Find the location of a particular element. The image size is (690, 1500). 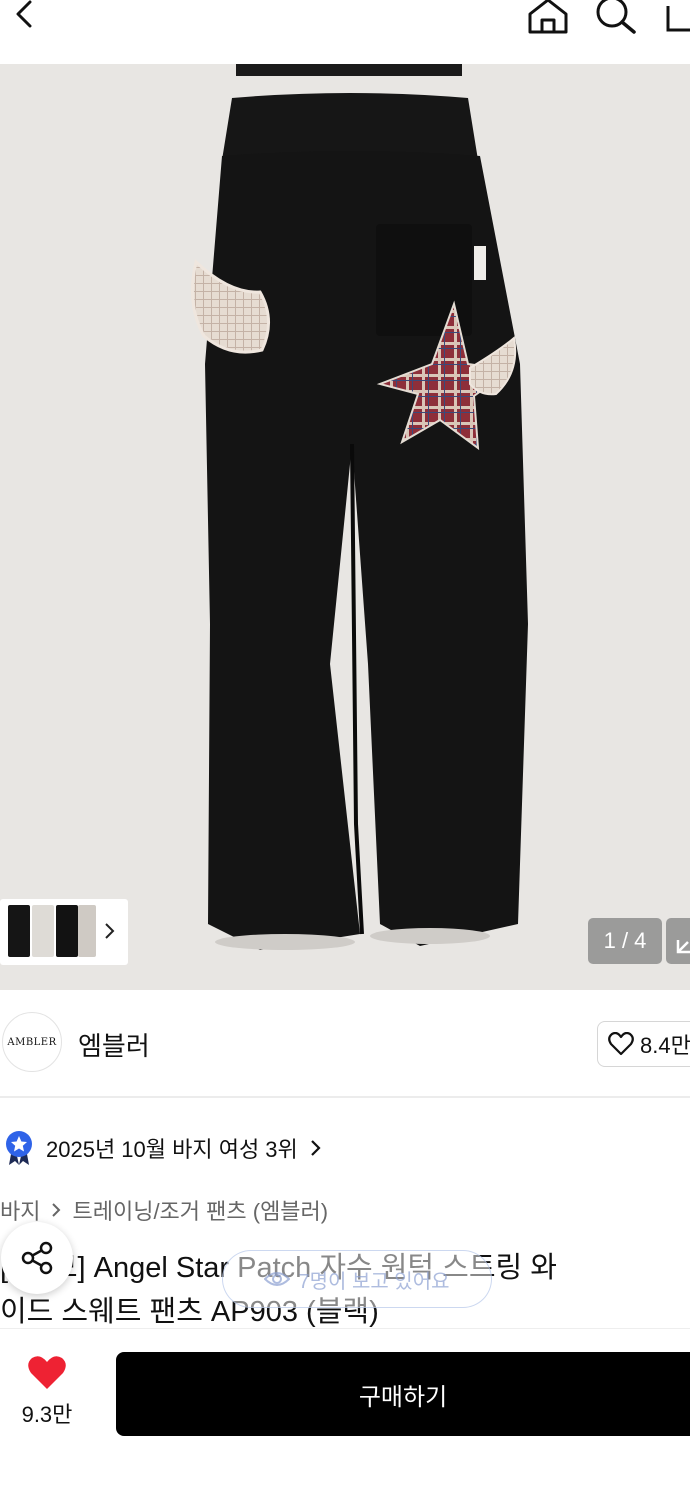

wishlist-button: 9.3만 is located at coordinates (47, 1395).